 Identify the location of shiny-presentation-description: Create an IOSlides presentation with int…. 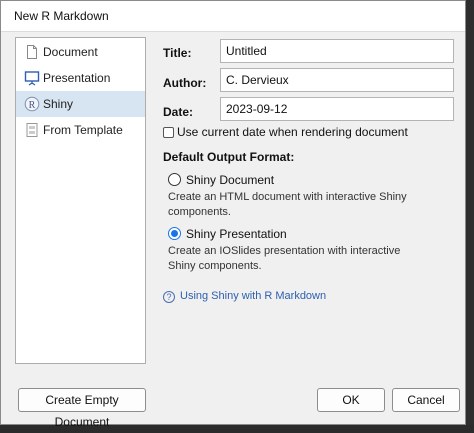
(284, 258).